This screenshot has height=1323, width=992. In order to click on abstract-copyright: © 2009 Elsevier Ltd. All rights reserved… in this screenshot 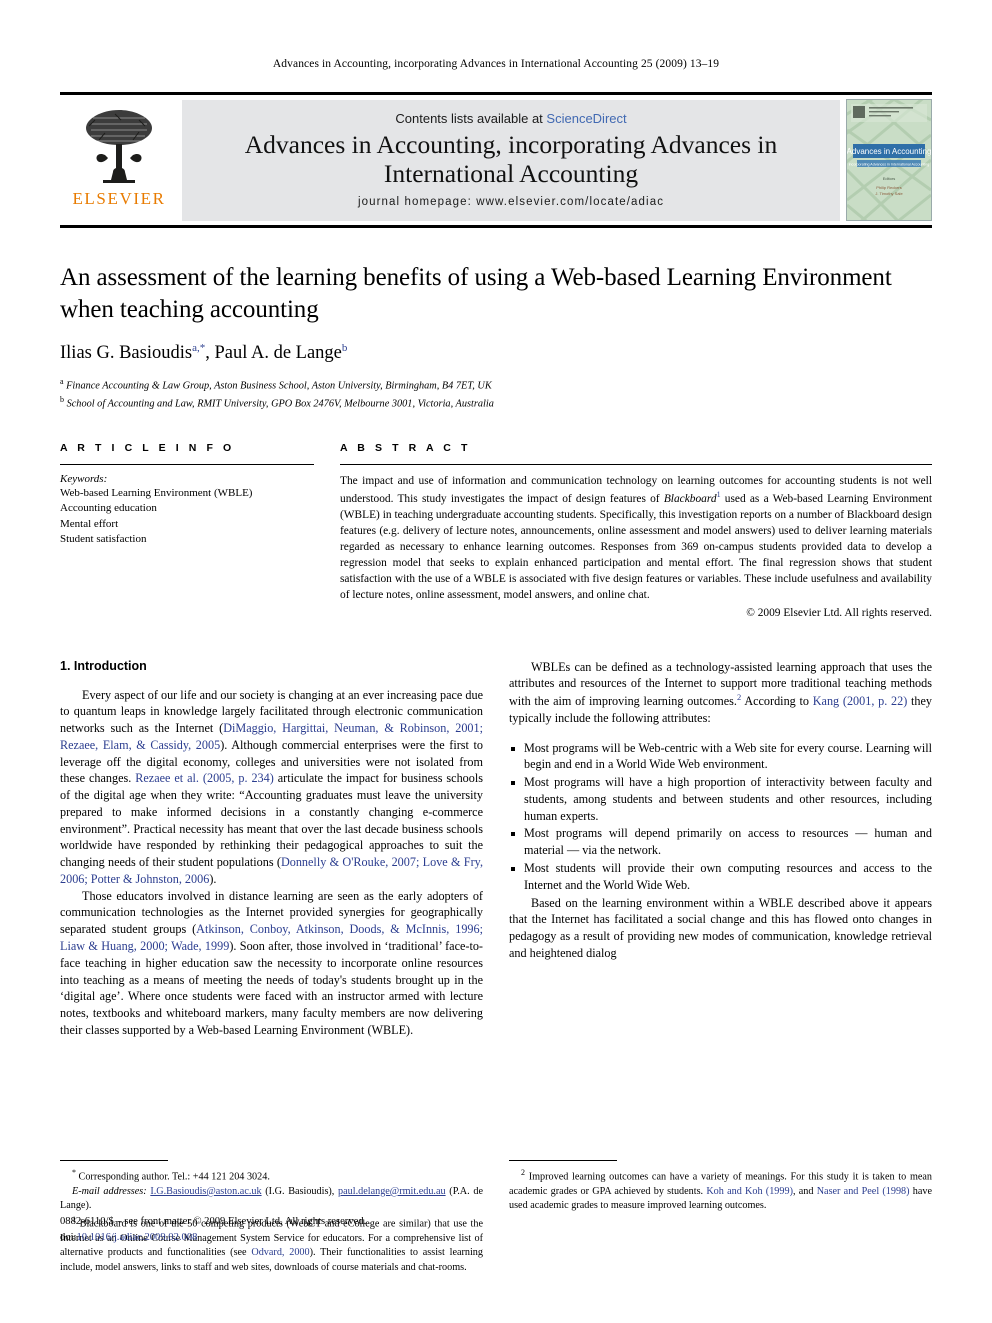, I will do `click(839, 613)`.